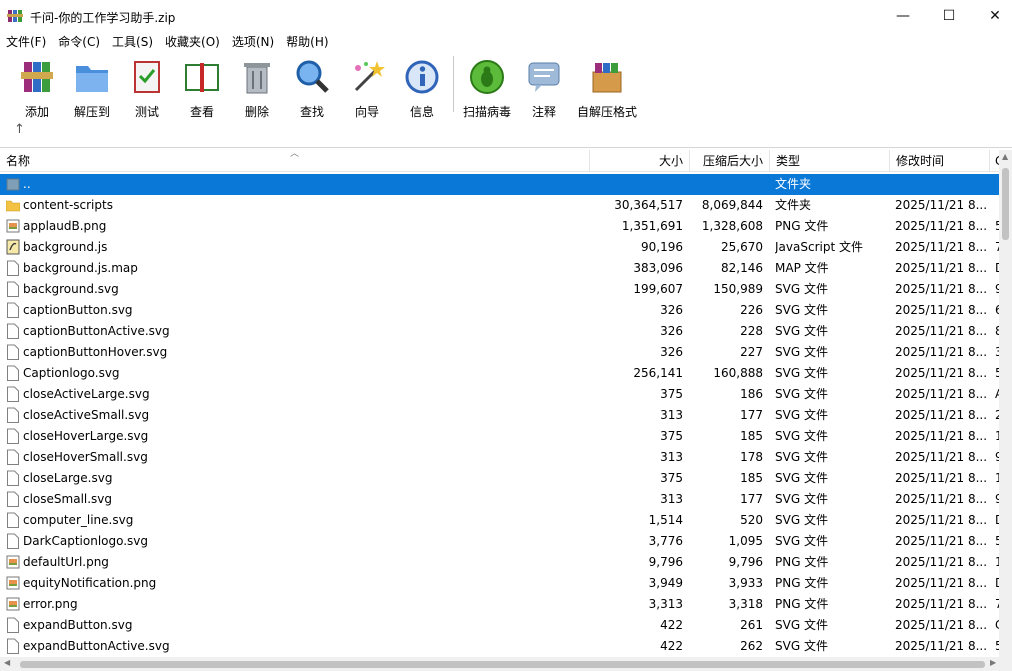 This screenshot has width=1012, height=671. What do you see at coordinates (147, 87) in the screenshot?
I see `test-button: 测试` at bounding box center [147, 87].